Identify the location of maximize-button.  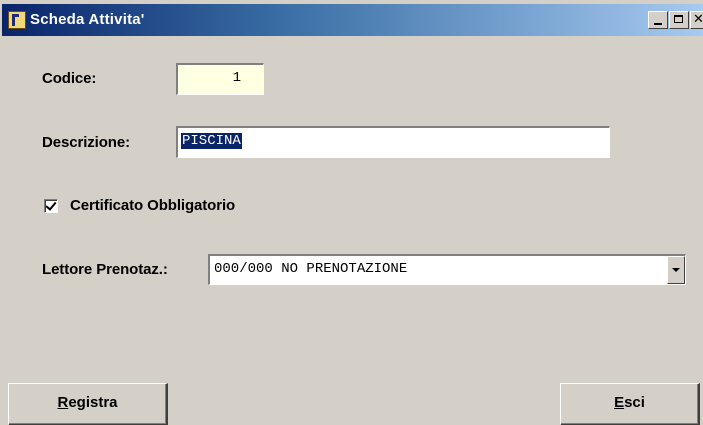
(679, 20).